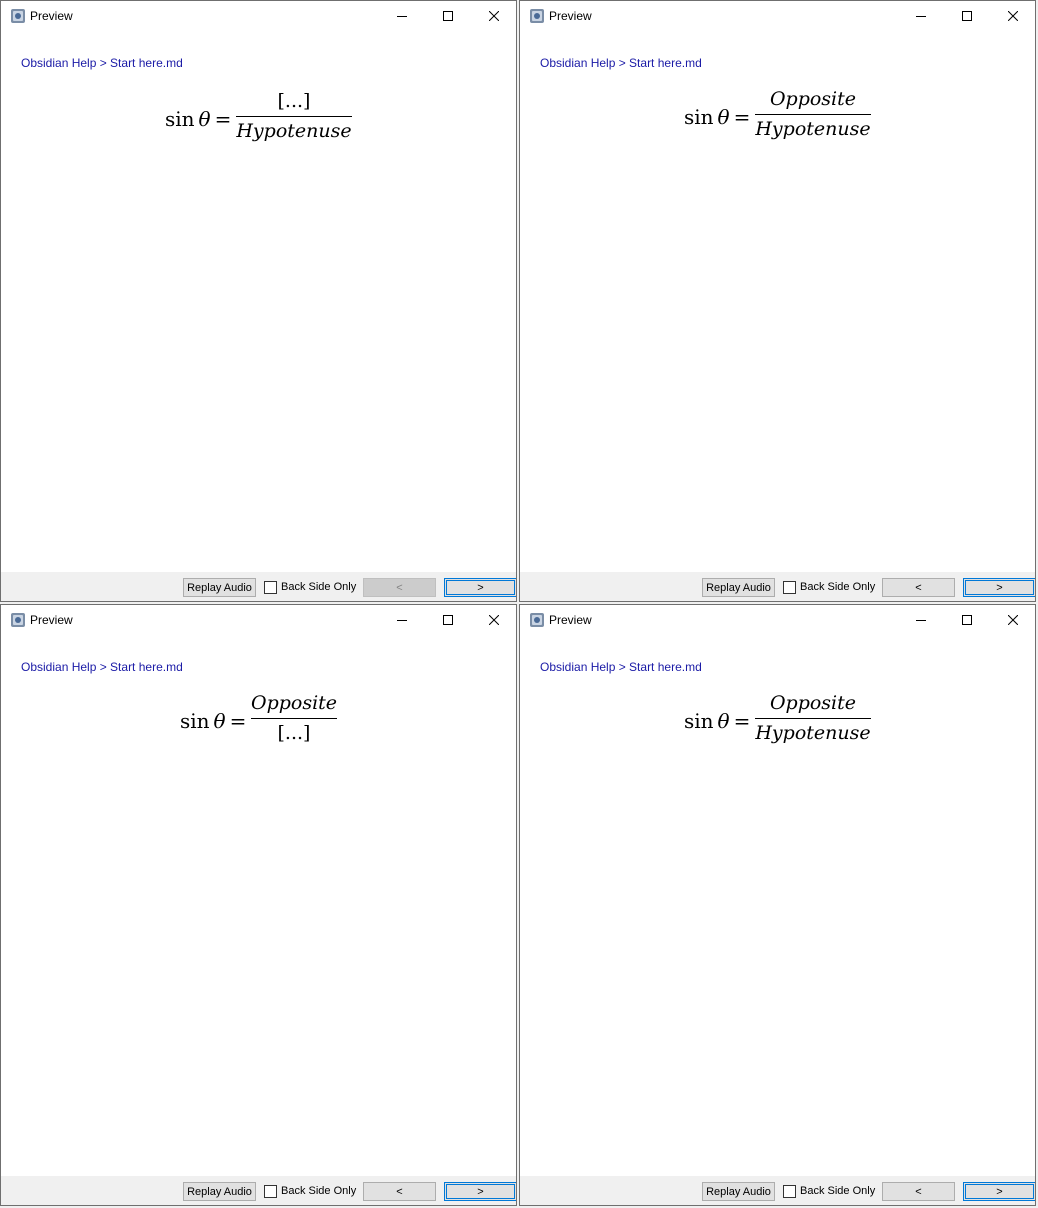  I want to click on denominator: [...], so click(294, 733).